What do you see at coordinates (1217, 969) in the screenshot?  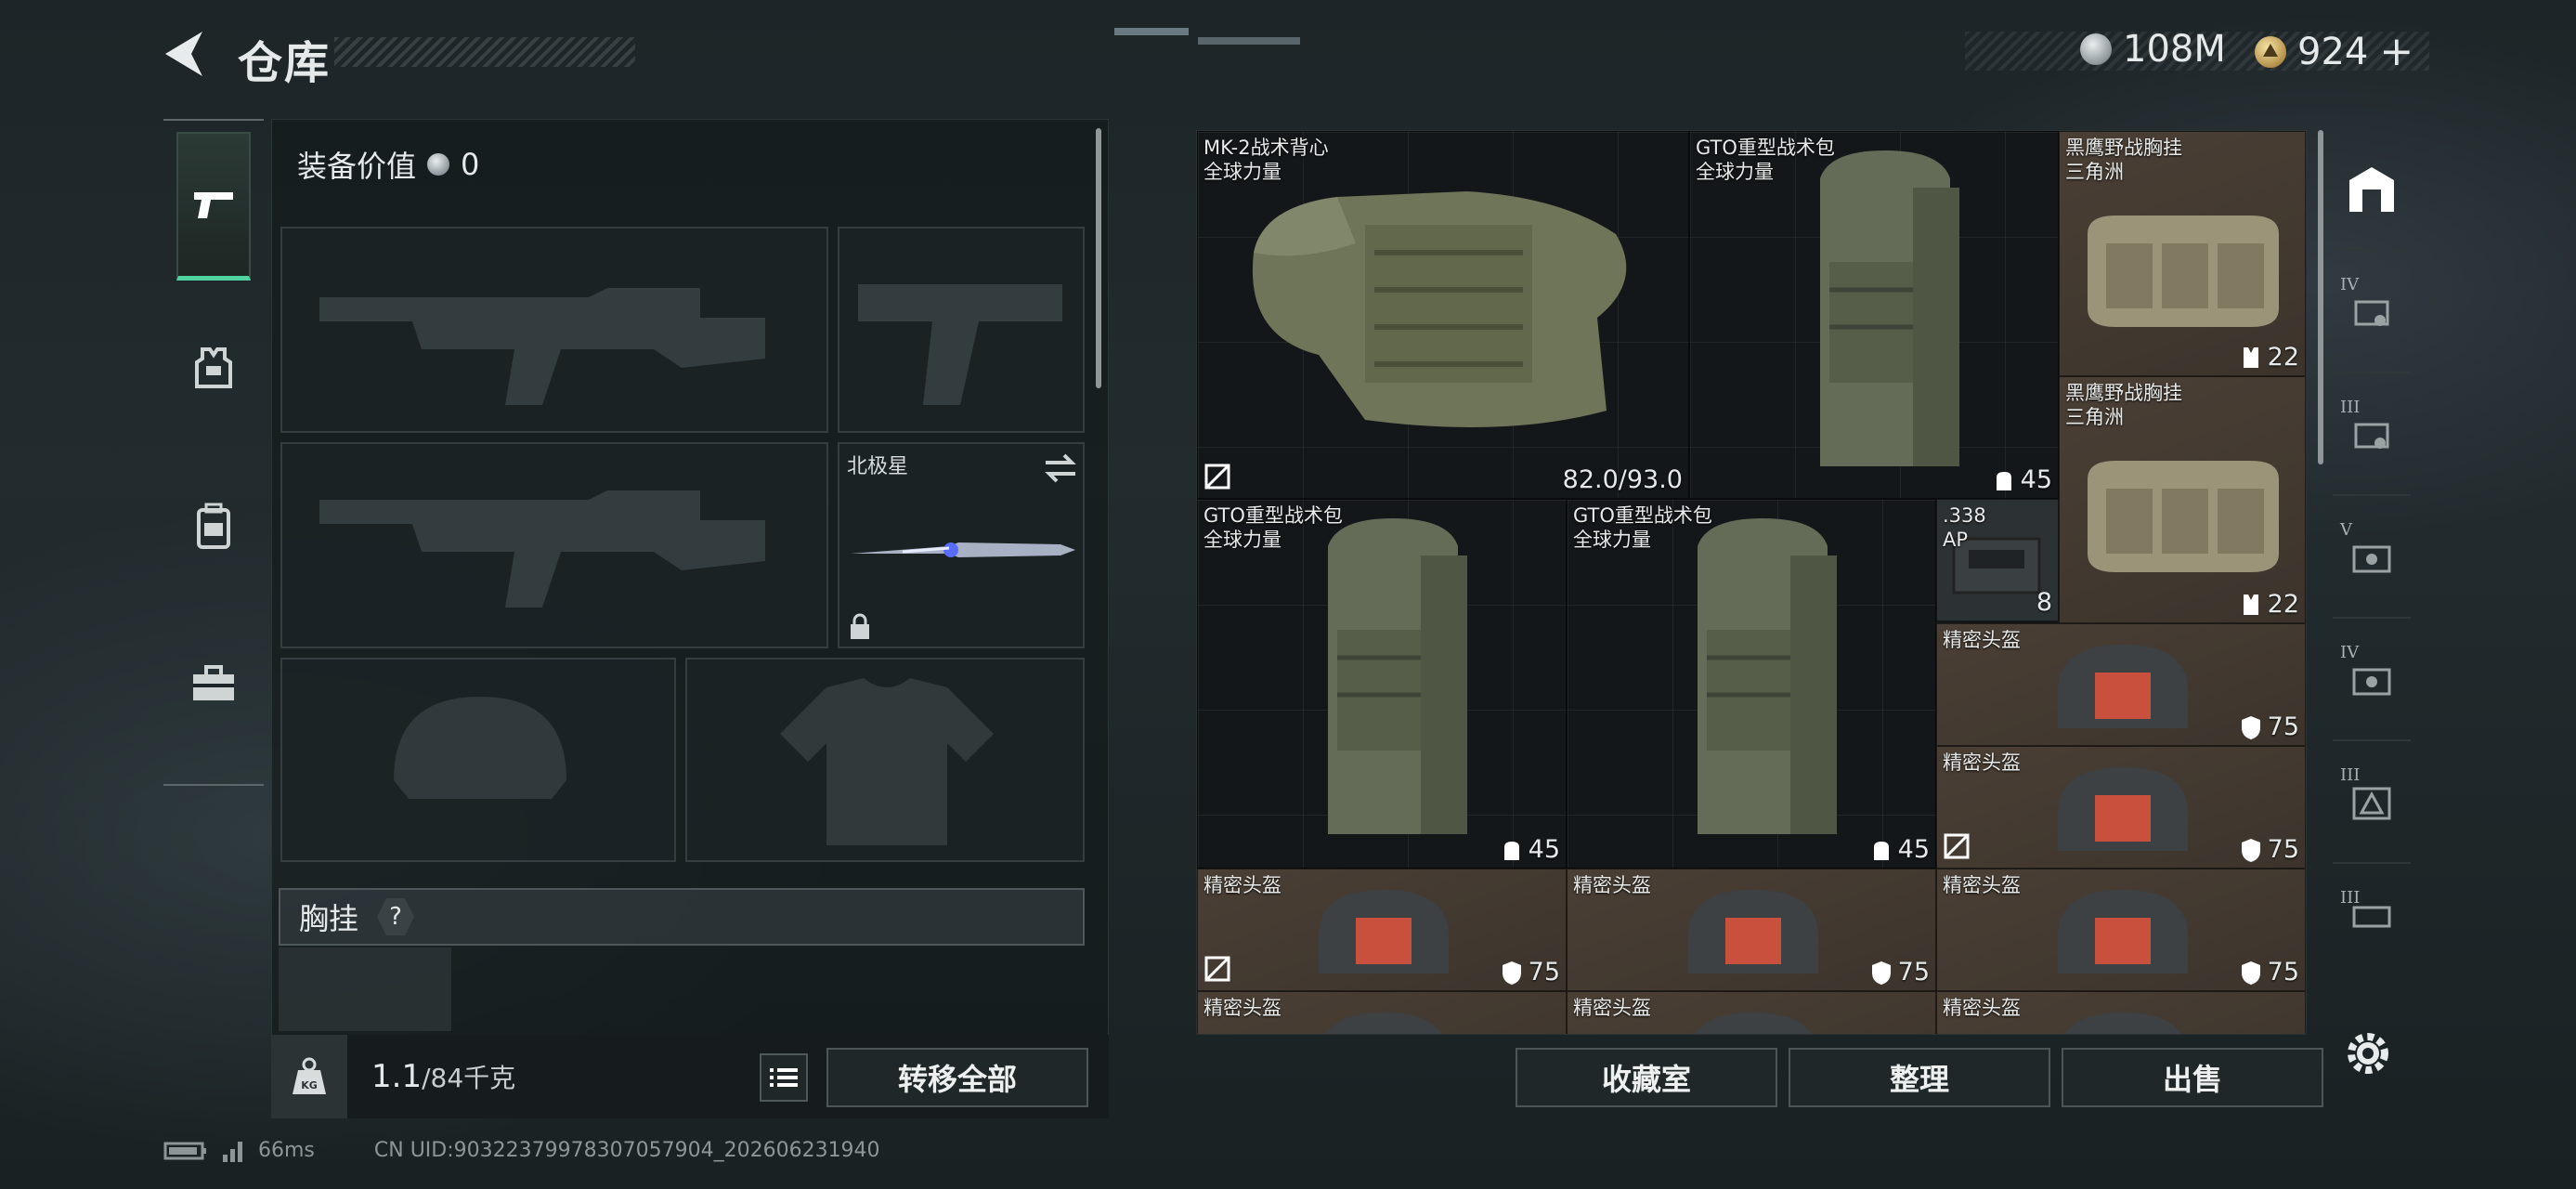 I see `no-insure-icon` at bounding box center [1217, 969].